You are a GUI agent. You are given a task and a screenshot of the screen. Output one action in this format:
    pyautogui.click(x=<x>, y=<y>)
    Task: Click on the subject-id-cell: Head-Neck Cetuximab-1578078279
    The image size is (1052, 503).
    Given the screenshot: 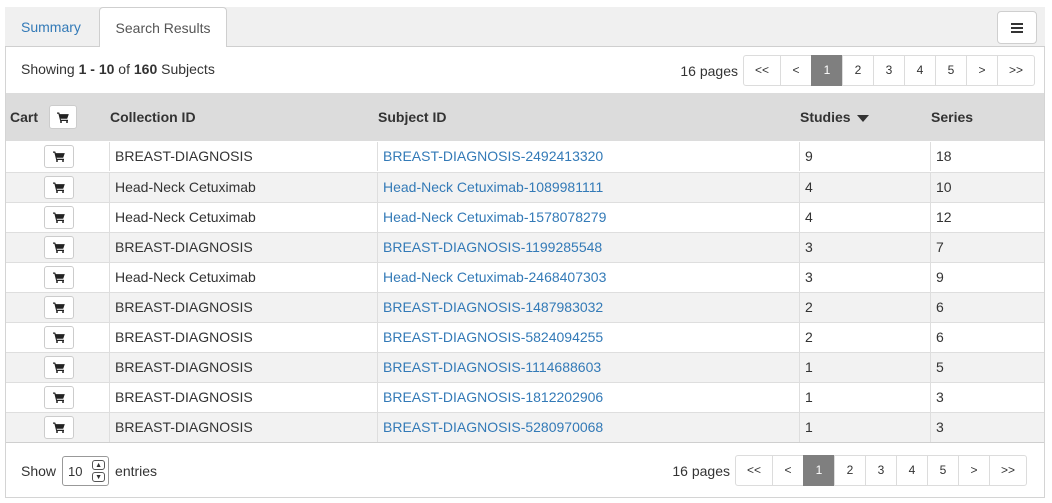 What is the action you would take?
    pyautogui.click(x=588, y=217)
    